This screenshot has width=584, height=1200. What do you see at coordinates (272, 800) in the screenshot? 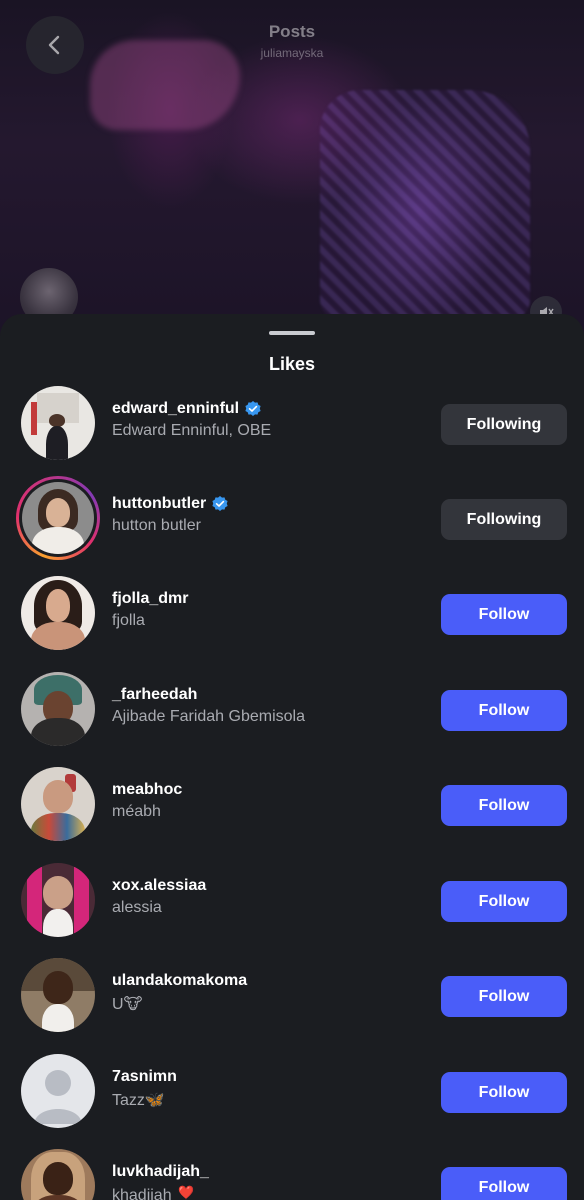
I see `user-names: meabhoc méabh` at bounding box center [272, 800].